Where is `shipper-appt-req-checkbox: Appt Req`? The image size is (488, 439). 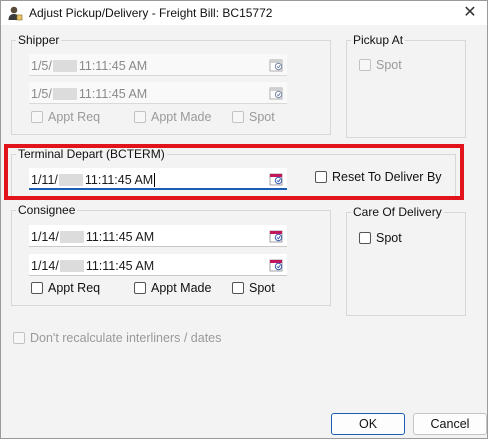
shipper-appt-req-checkbox: Appt Req is located at coordinates (71, 118).